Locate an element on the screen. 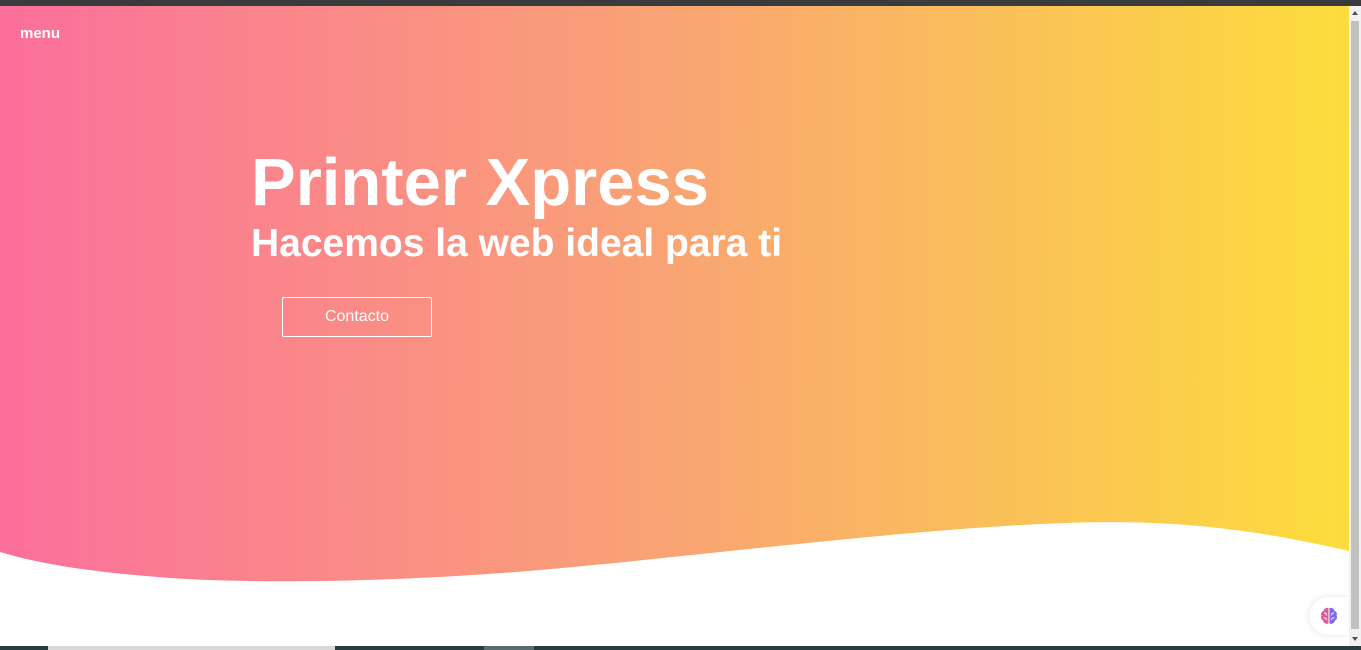  brain-icon is located at coordinates (1329, 615).